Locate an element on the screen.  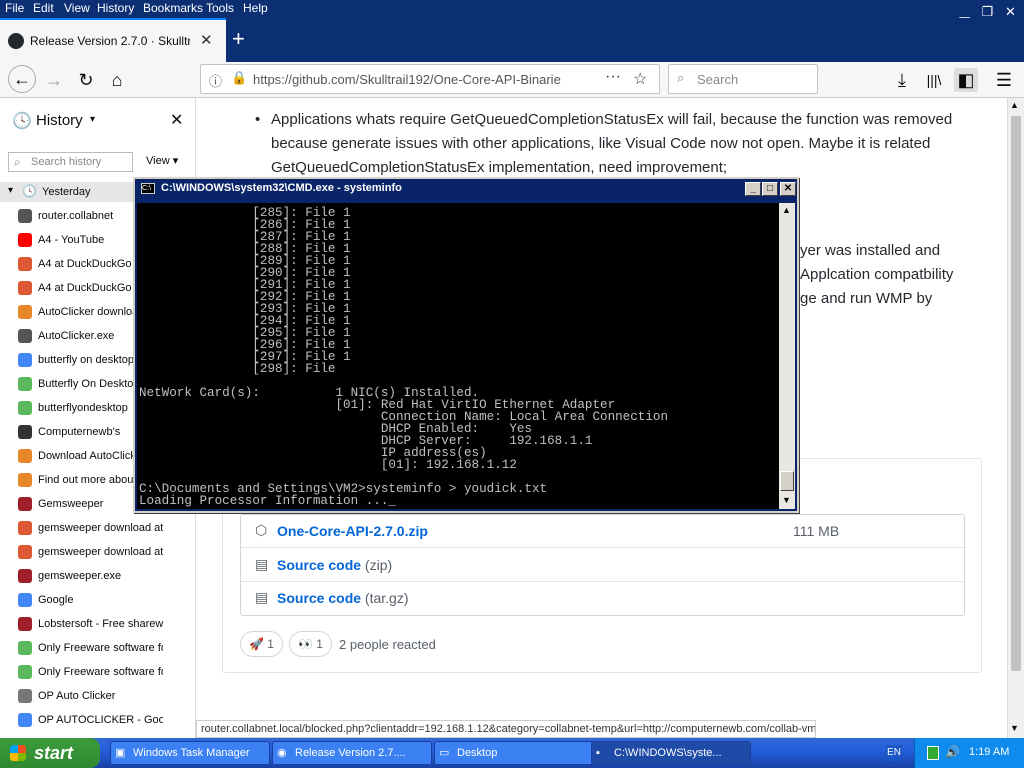
asset-link: Source code (tar.gz) is located at coordinates (343, 598).